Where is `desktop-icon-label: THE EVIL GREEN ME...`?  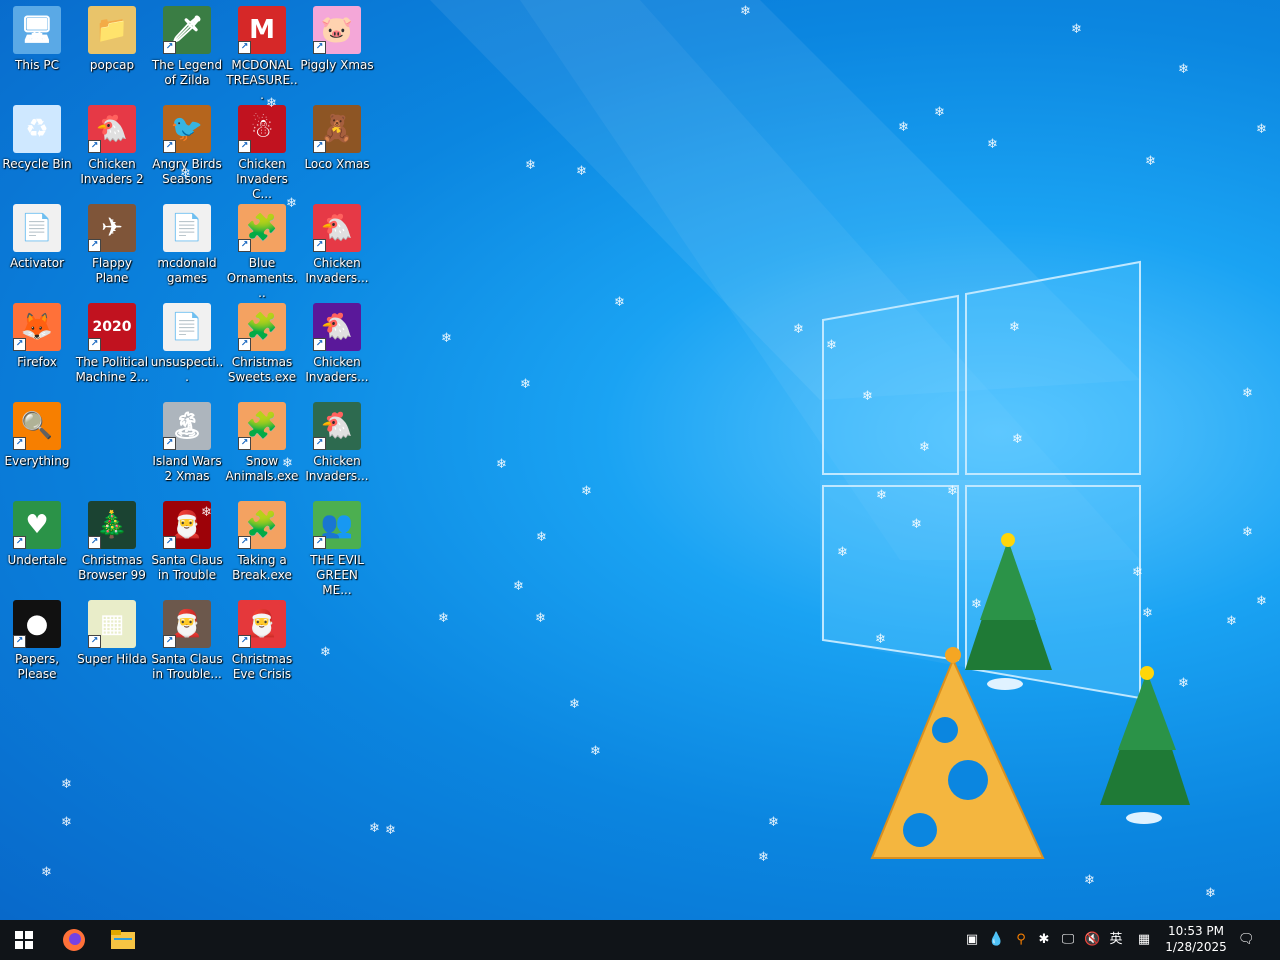 desktop-icon-label: THE EVIL GREEN ME... is located at coordinates (337, 575).